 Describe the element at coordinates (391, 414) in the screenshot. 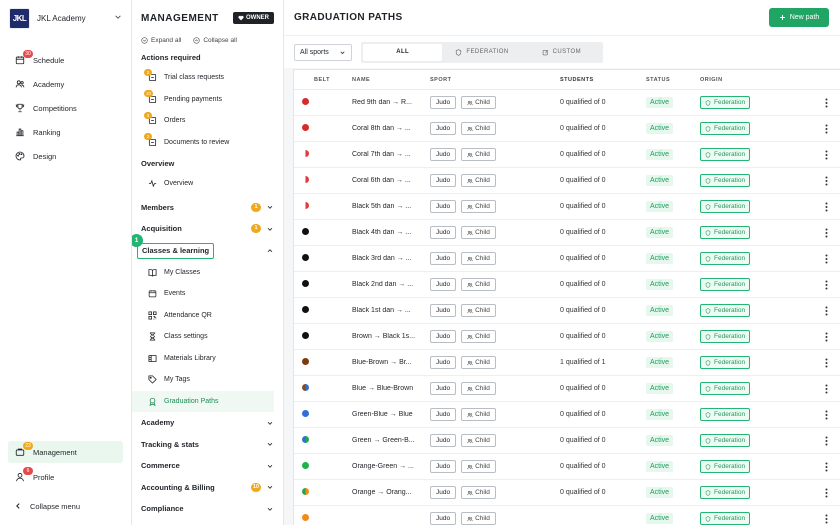

I see `path-name: Green-Blue → Blue` at that location.